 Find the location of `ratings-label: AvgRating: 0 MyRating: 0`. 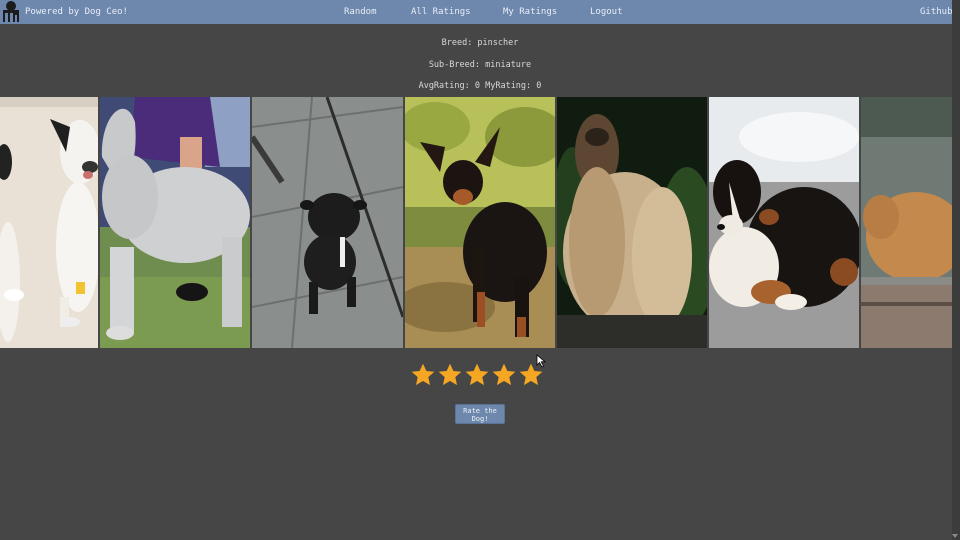

ratings-label: AvgRating: 0 MyRating: 0 is located at coordinates (480, 86).